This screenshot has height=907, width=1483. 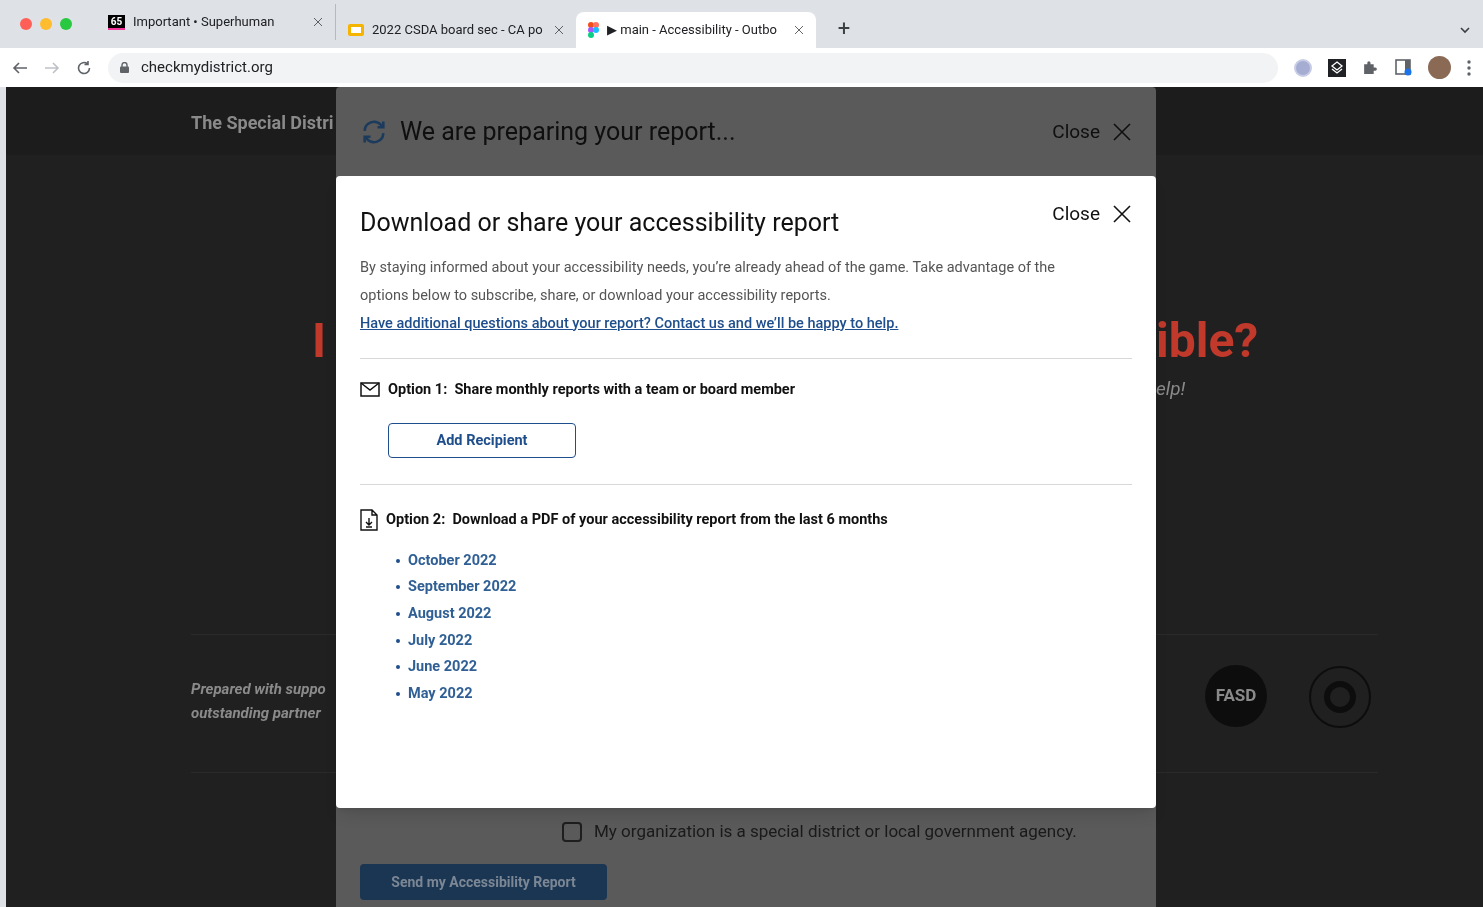 What do you see at coordinates (84, 67) in the screenshot?
I see `reload-icon` at bounding box center [84, 67].